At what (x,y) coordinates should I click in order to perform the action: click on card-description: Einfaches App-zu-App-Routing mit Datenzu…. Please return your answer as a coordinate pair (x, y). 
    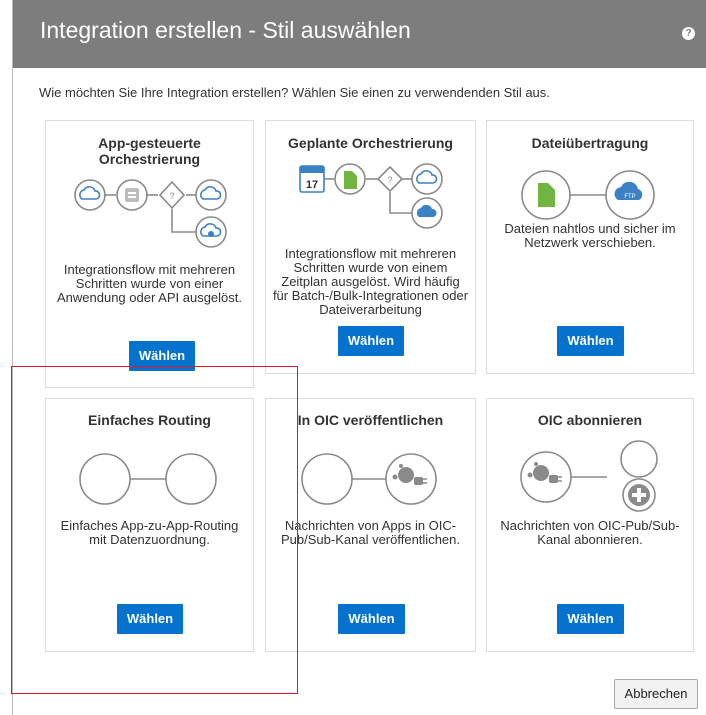
    Looking at the image, I should click on (149, 532).